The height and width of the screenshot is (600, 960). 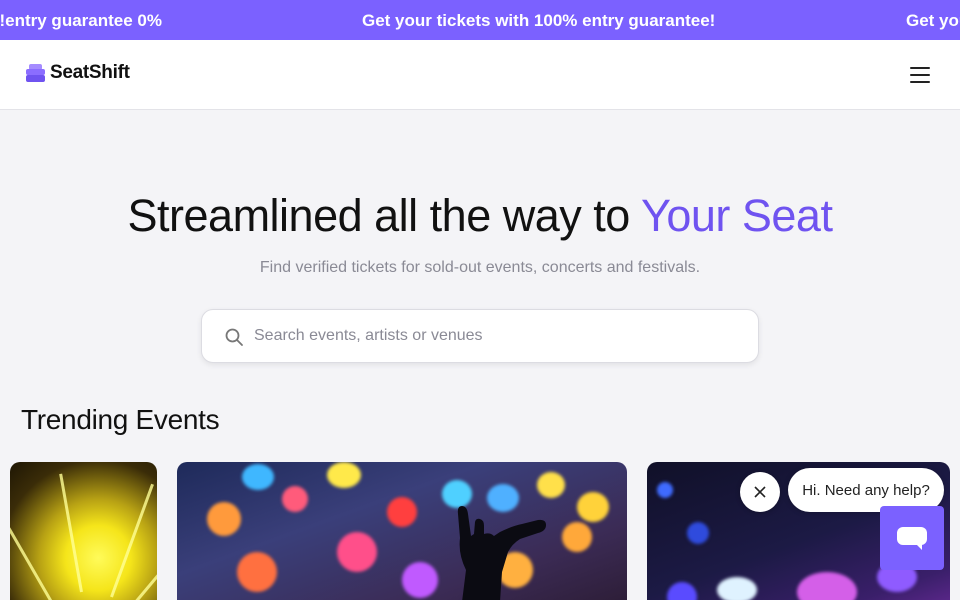 I want to click on search-bar, so click(x=480, y=336).